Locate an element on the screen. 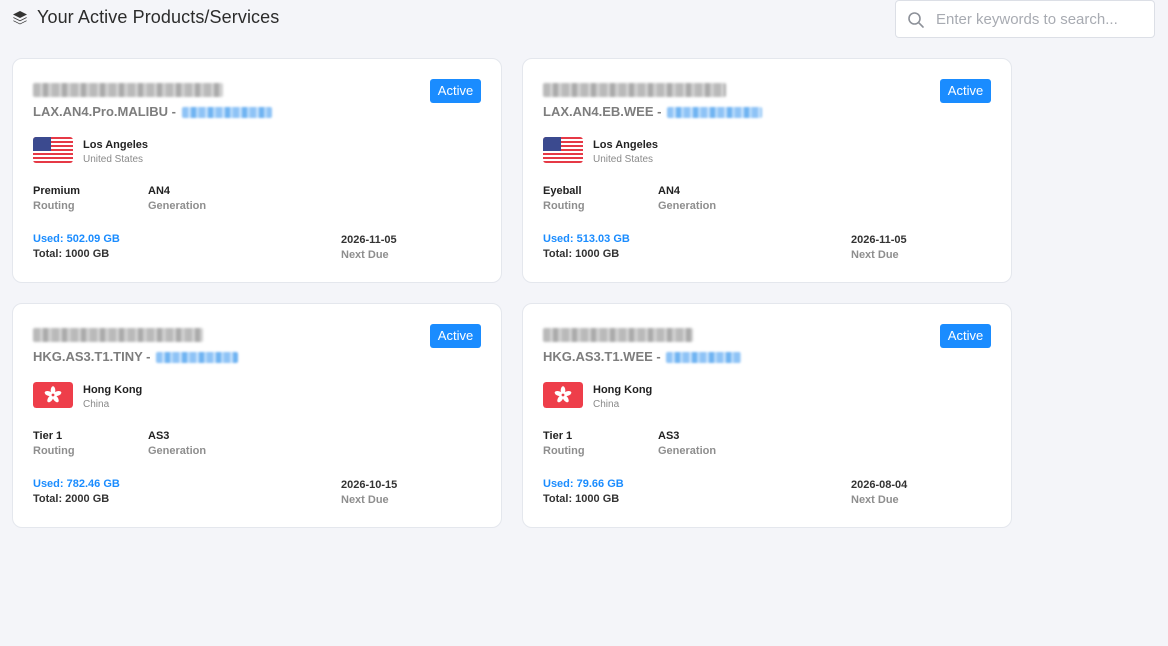 The height and width of the screenshot is (646, 1168). bandwidth-used: Used: 79.66 GB is located at coordinates (583, 484).